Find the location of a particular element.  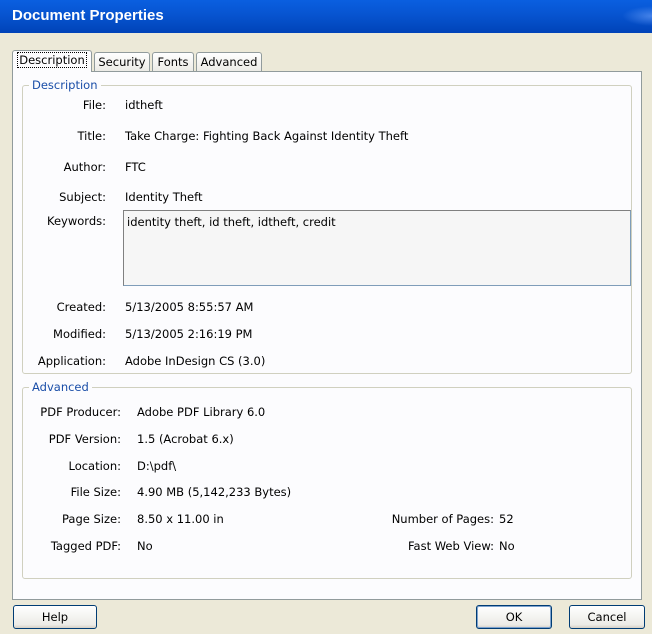

keywords-label: Keywords: is located at coordinates (76, 221).